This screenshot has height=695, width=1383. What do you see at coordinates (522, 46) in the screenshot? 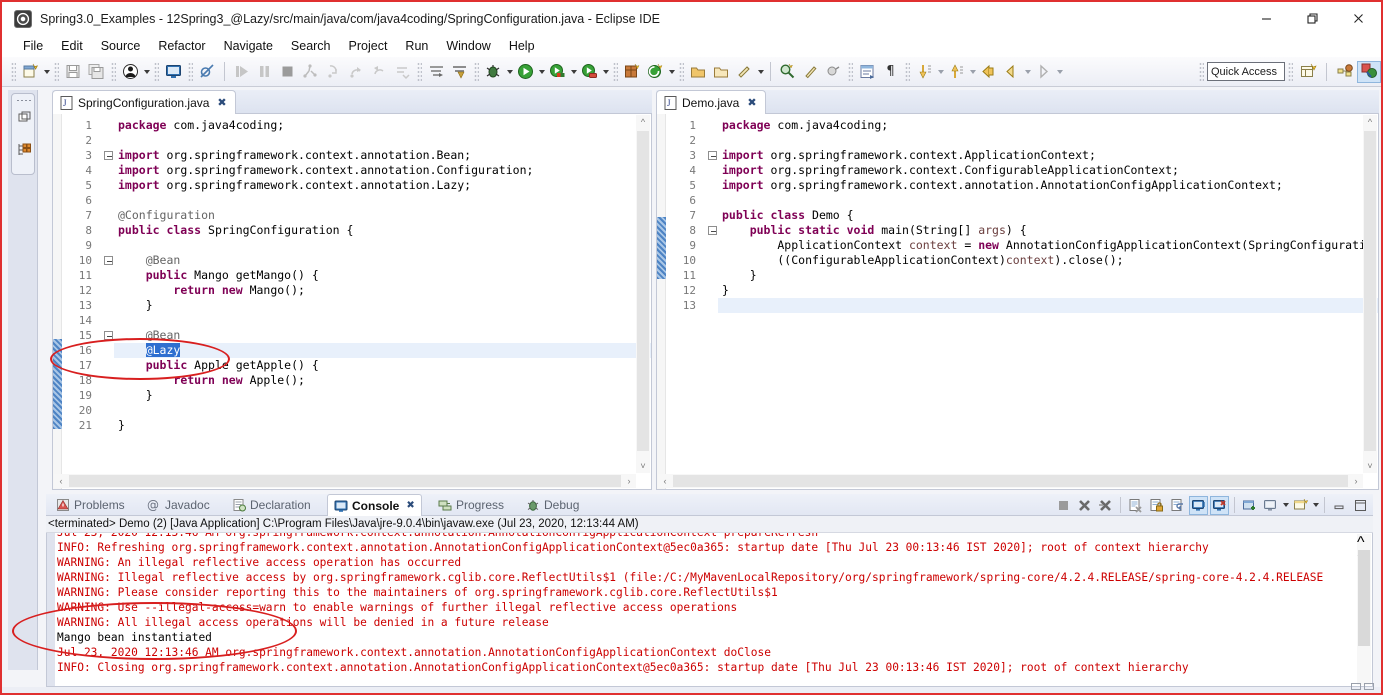
I see `menu-item-help: Help` at bounding box center [522, 46].